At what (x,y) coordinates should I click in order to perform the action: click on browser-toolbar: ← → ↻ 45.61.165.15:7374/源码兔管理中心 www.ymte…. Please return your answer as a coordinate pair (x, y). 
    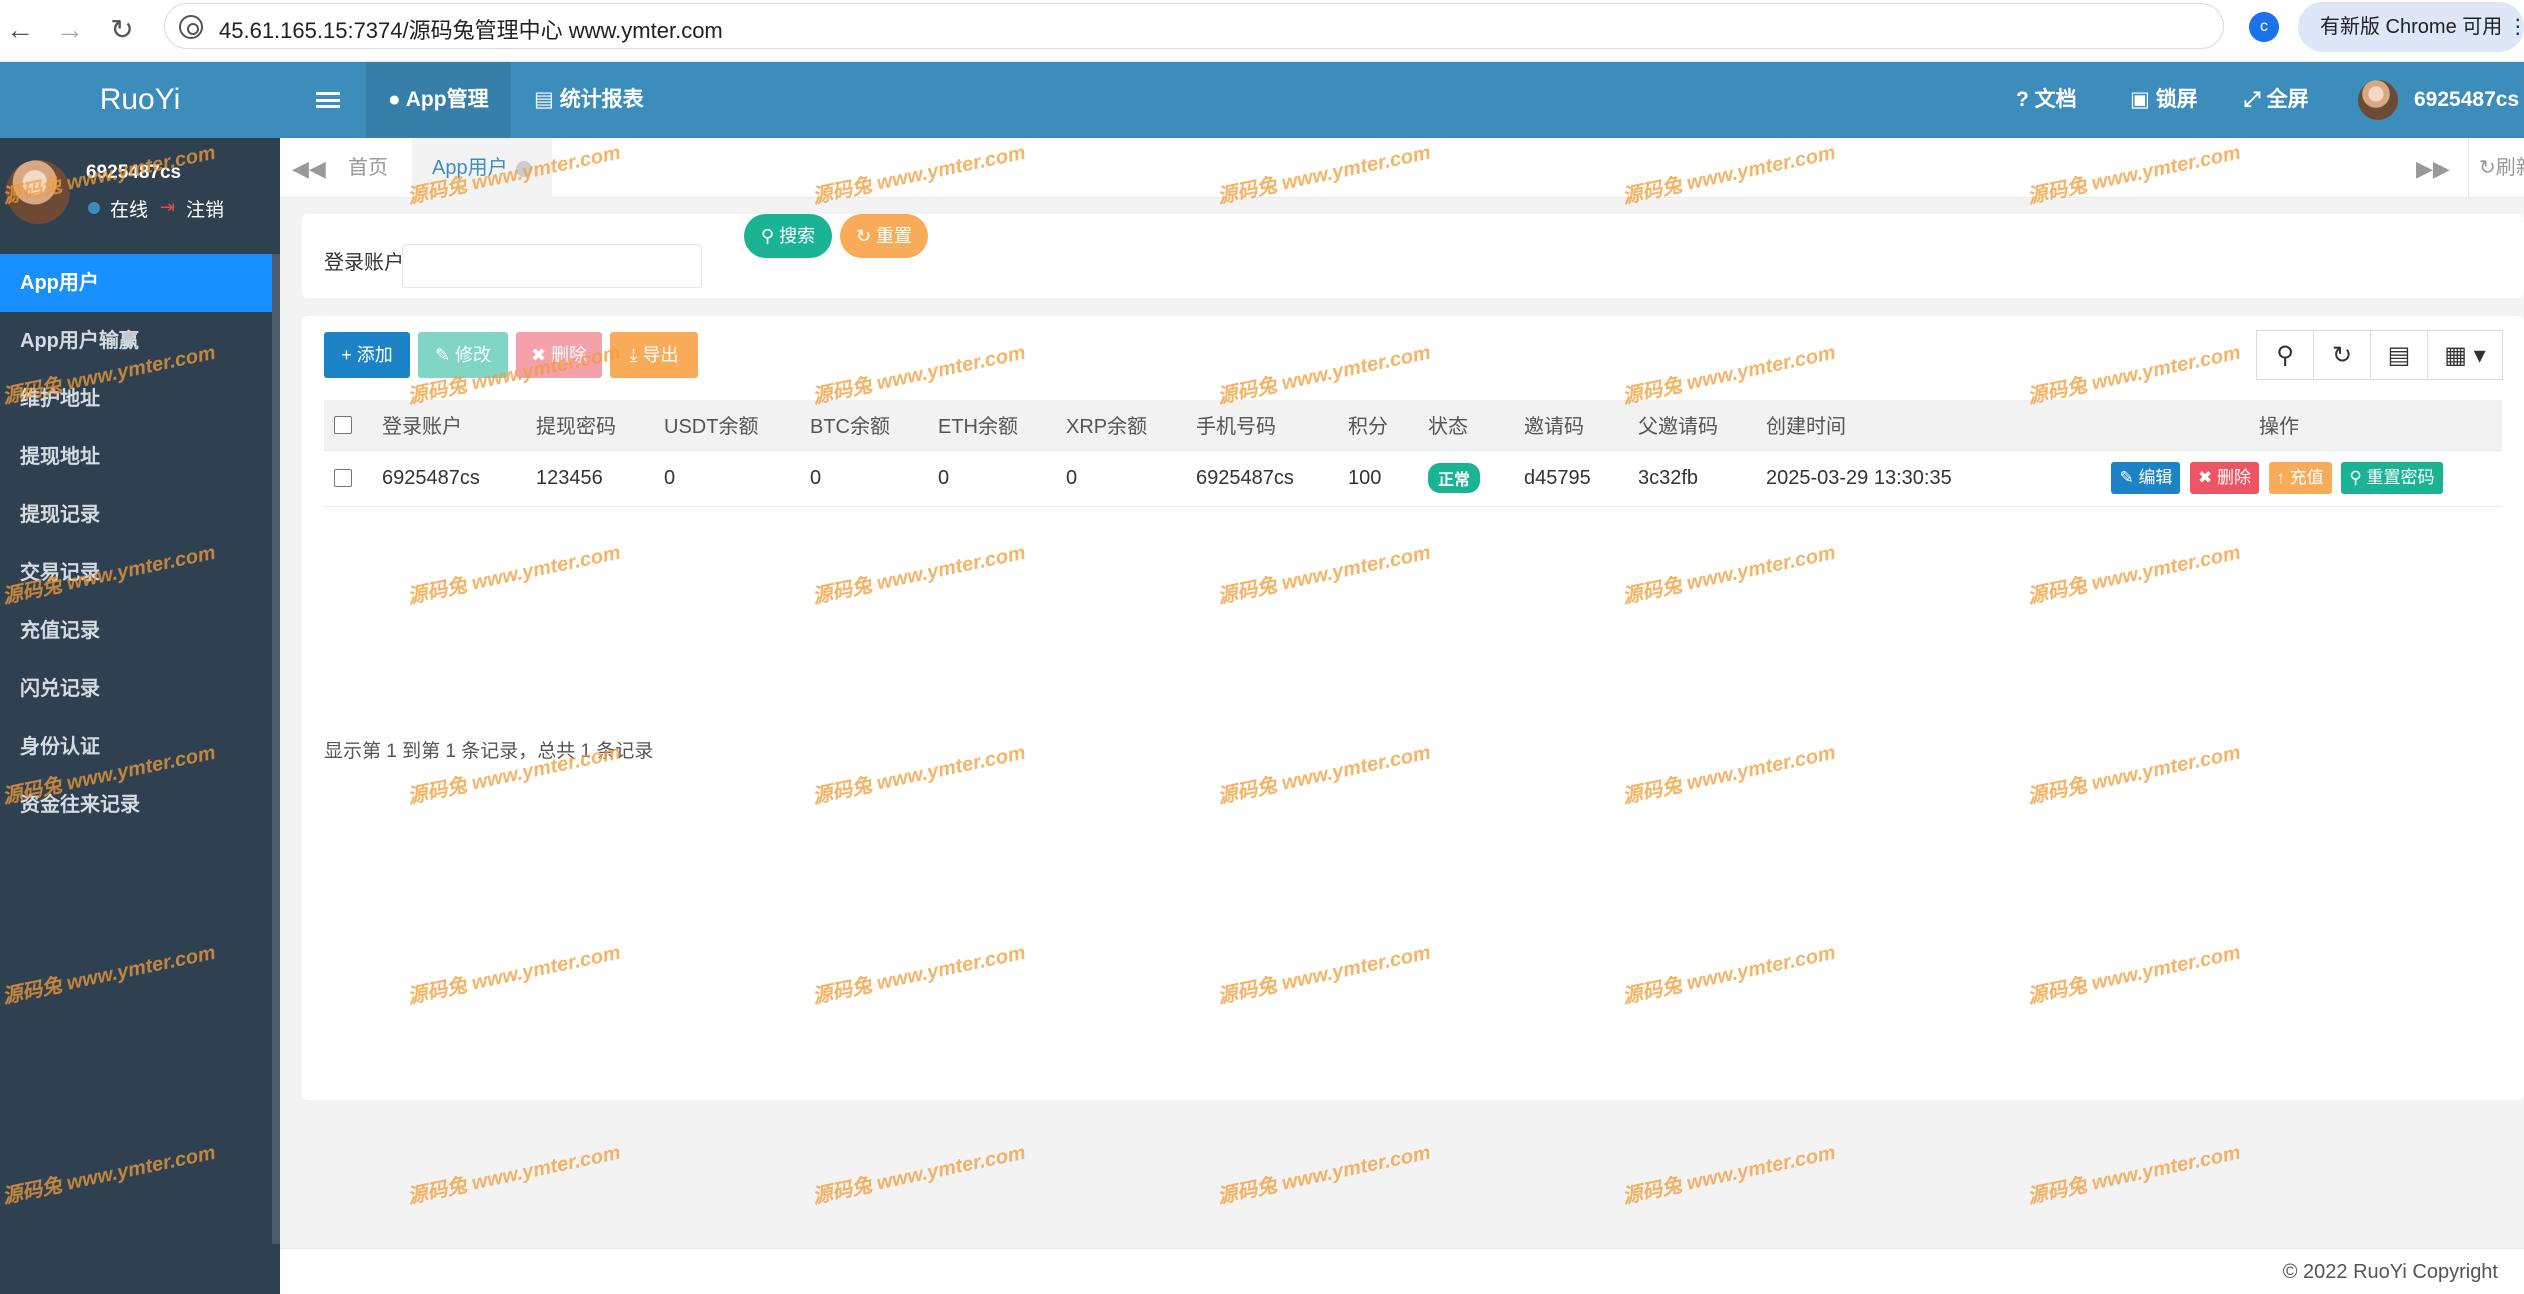
    Looking at the image, I should click on (1262, 31).